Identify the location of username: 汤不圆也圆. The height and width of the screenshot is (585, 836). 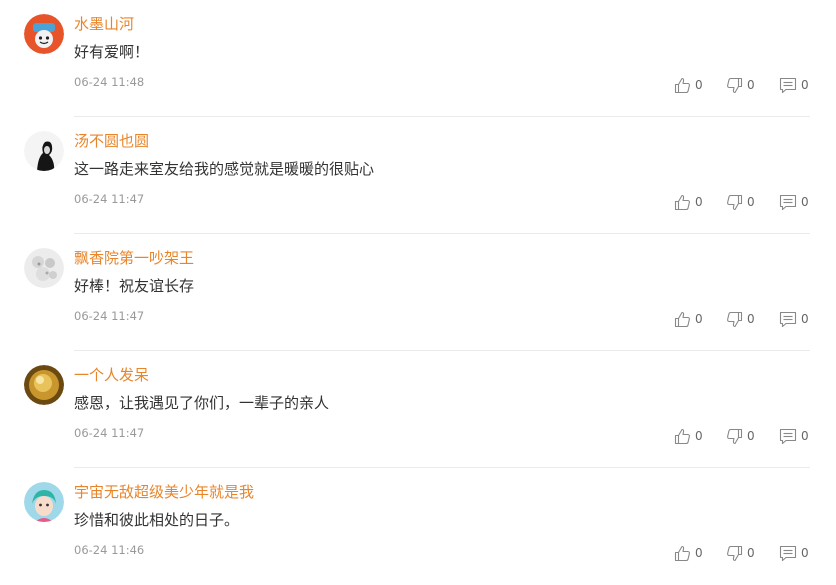
(111, 140).